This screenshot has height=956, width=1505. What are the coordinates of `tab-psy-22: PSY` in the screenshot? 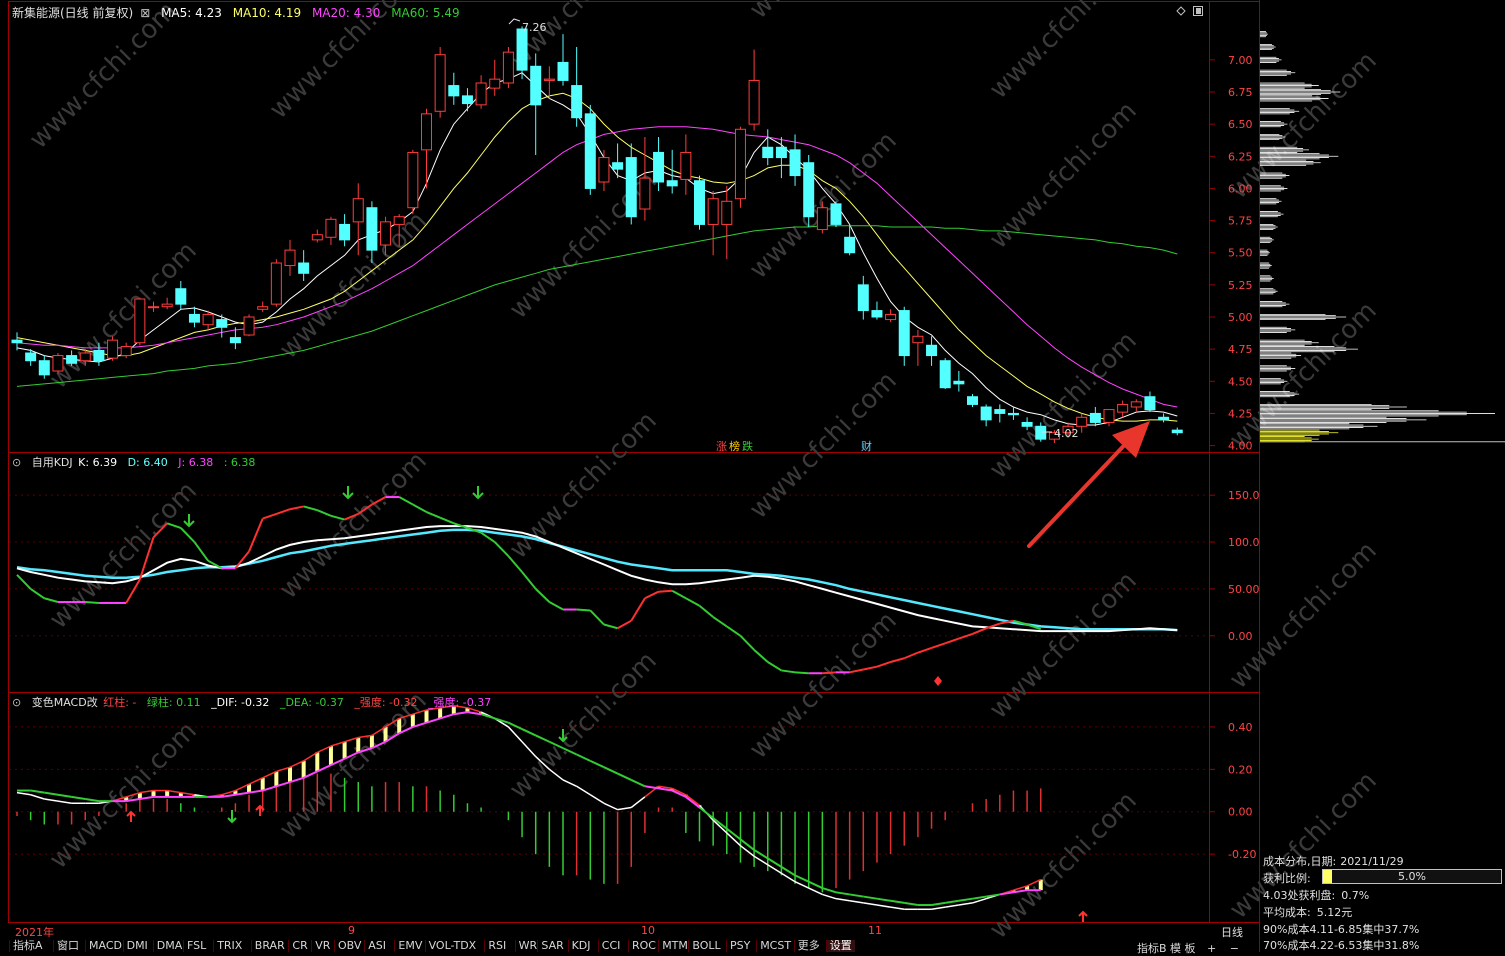 It's located at (739, 946).